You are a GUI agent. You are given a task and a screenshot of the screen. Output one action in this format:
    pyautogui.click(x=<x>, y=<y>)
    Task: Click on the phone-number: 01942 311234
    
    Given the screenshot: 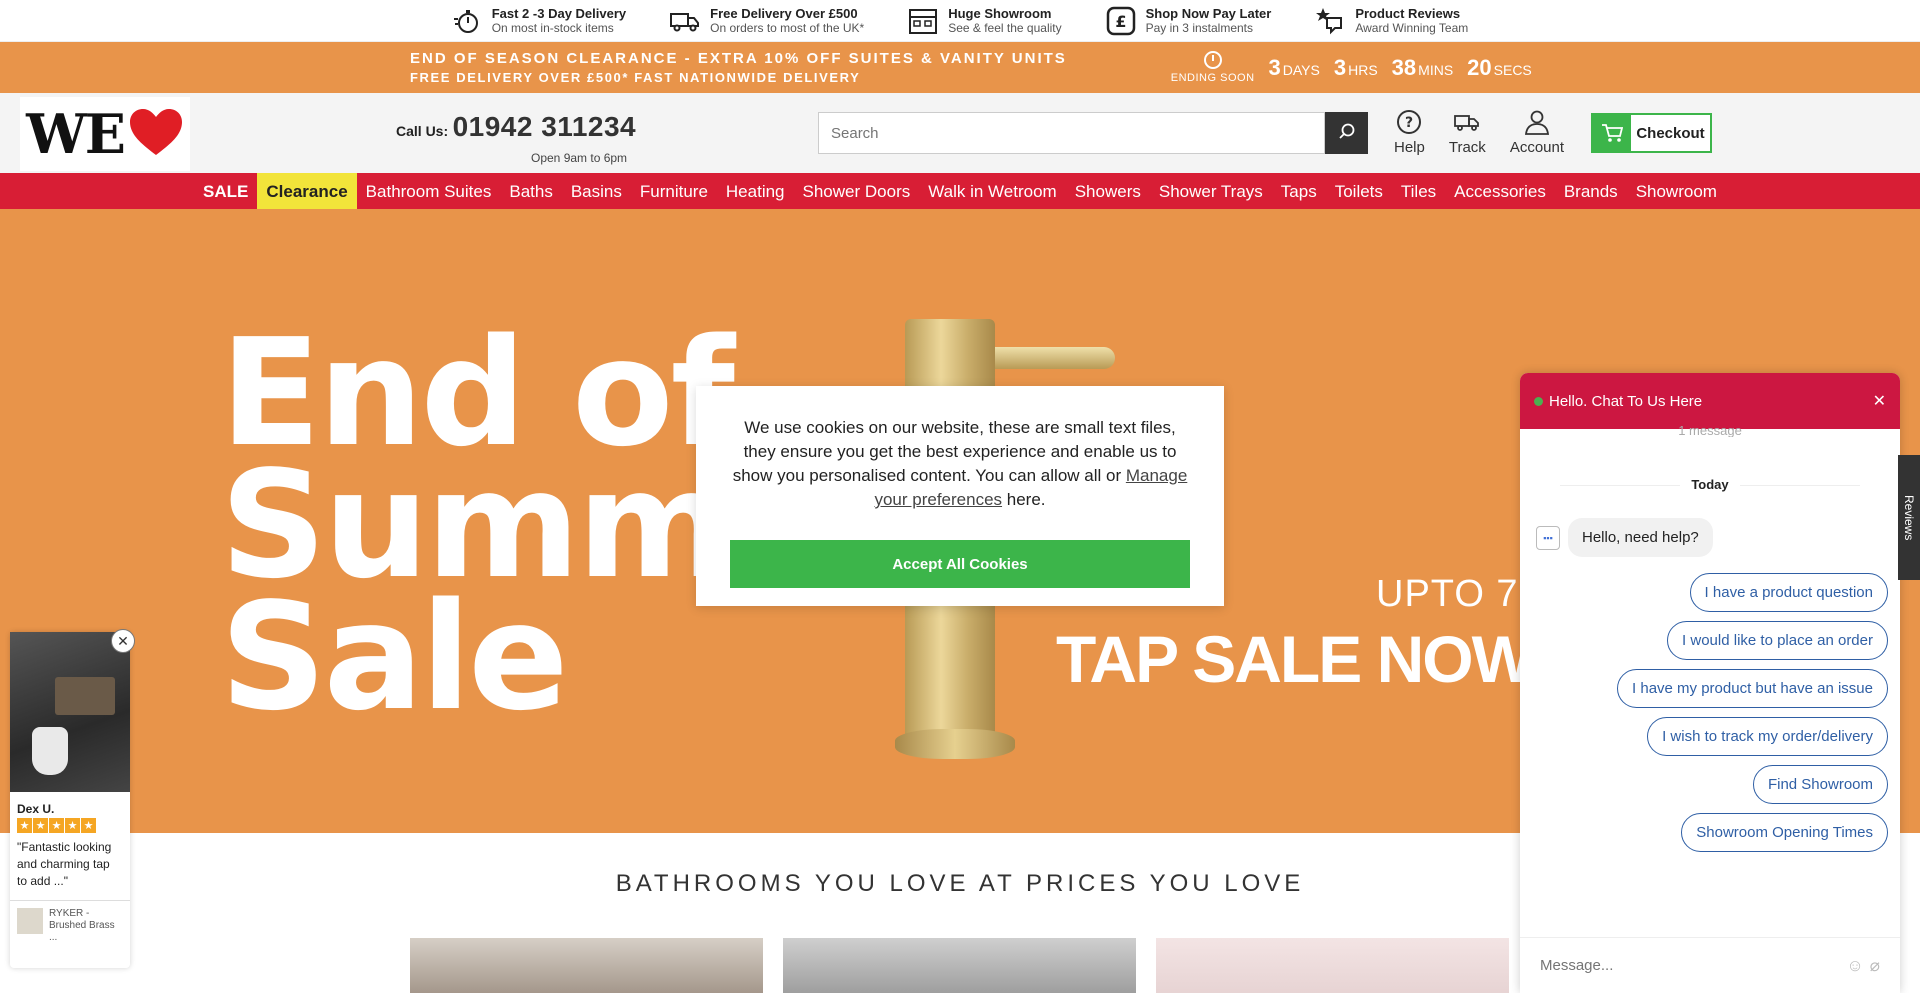 What is the action you would take?
    pyautogui.click(x=545, y=126)
    